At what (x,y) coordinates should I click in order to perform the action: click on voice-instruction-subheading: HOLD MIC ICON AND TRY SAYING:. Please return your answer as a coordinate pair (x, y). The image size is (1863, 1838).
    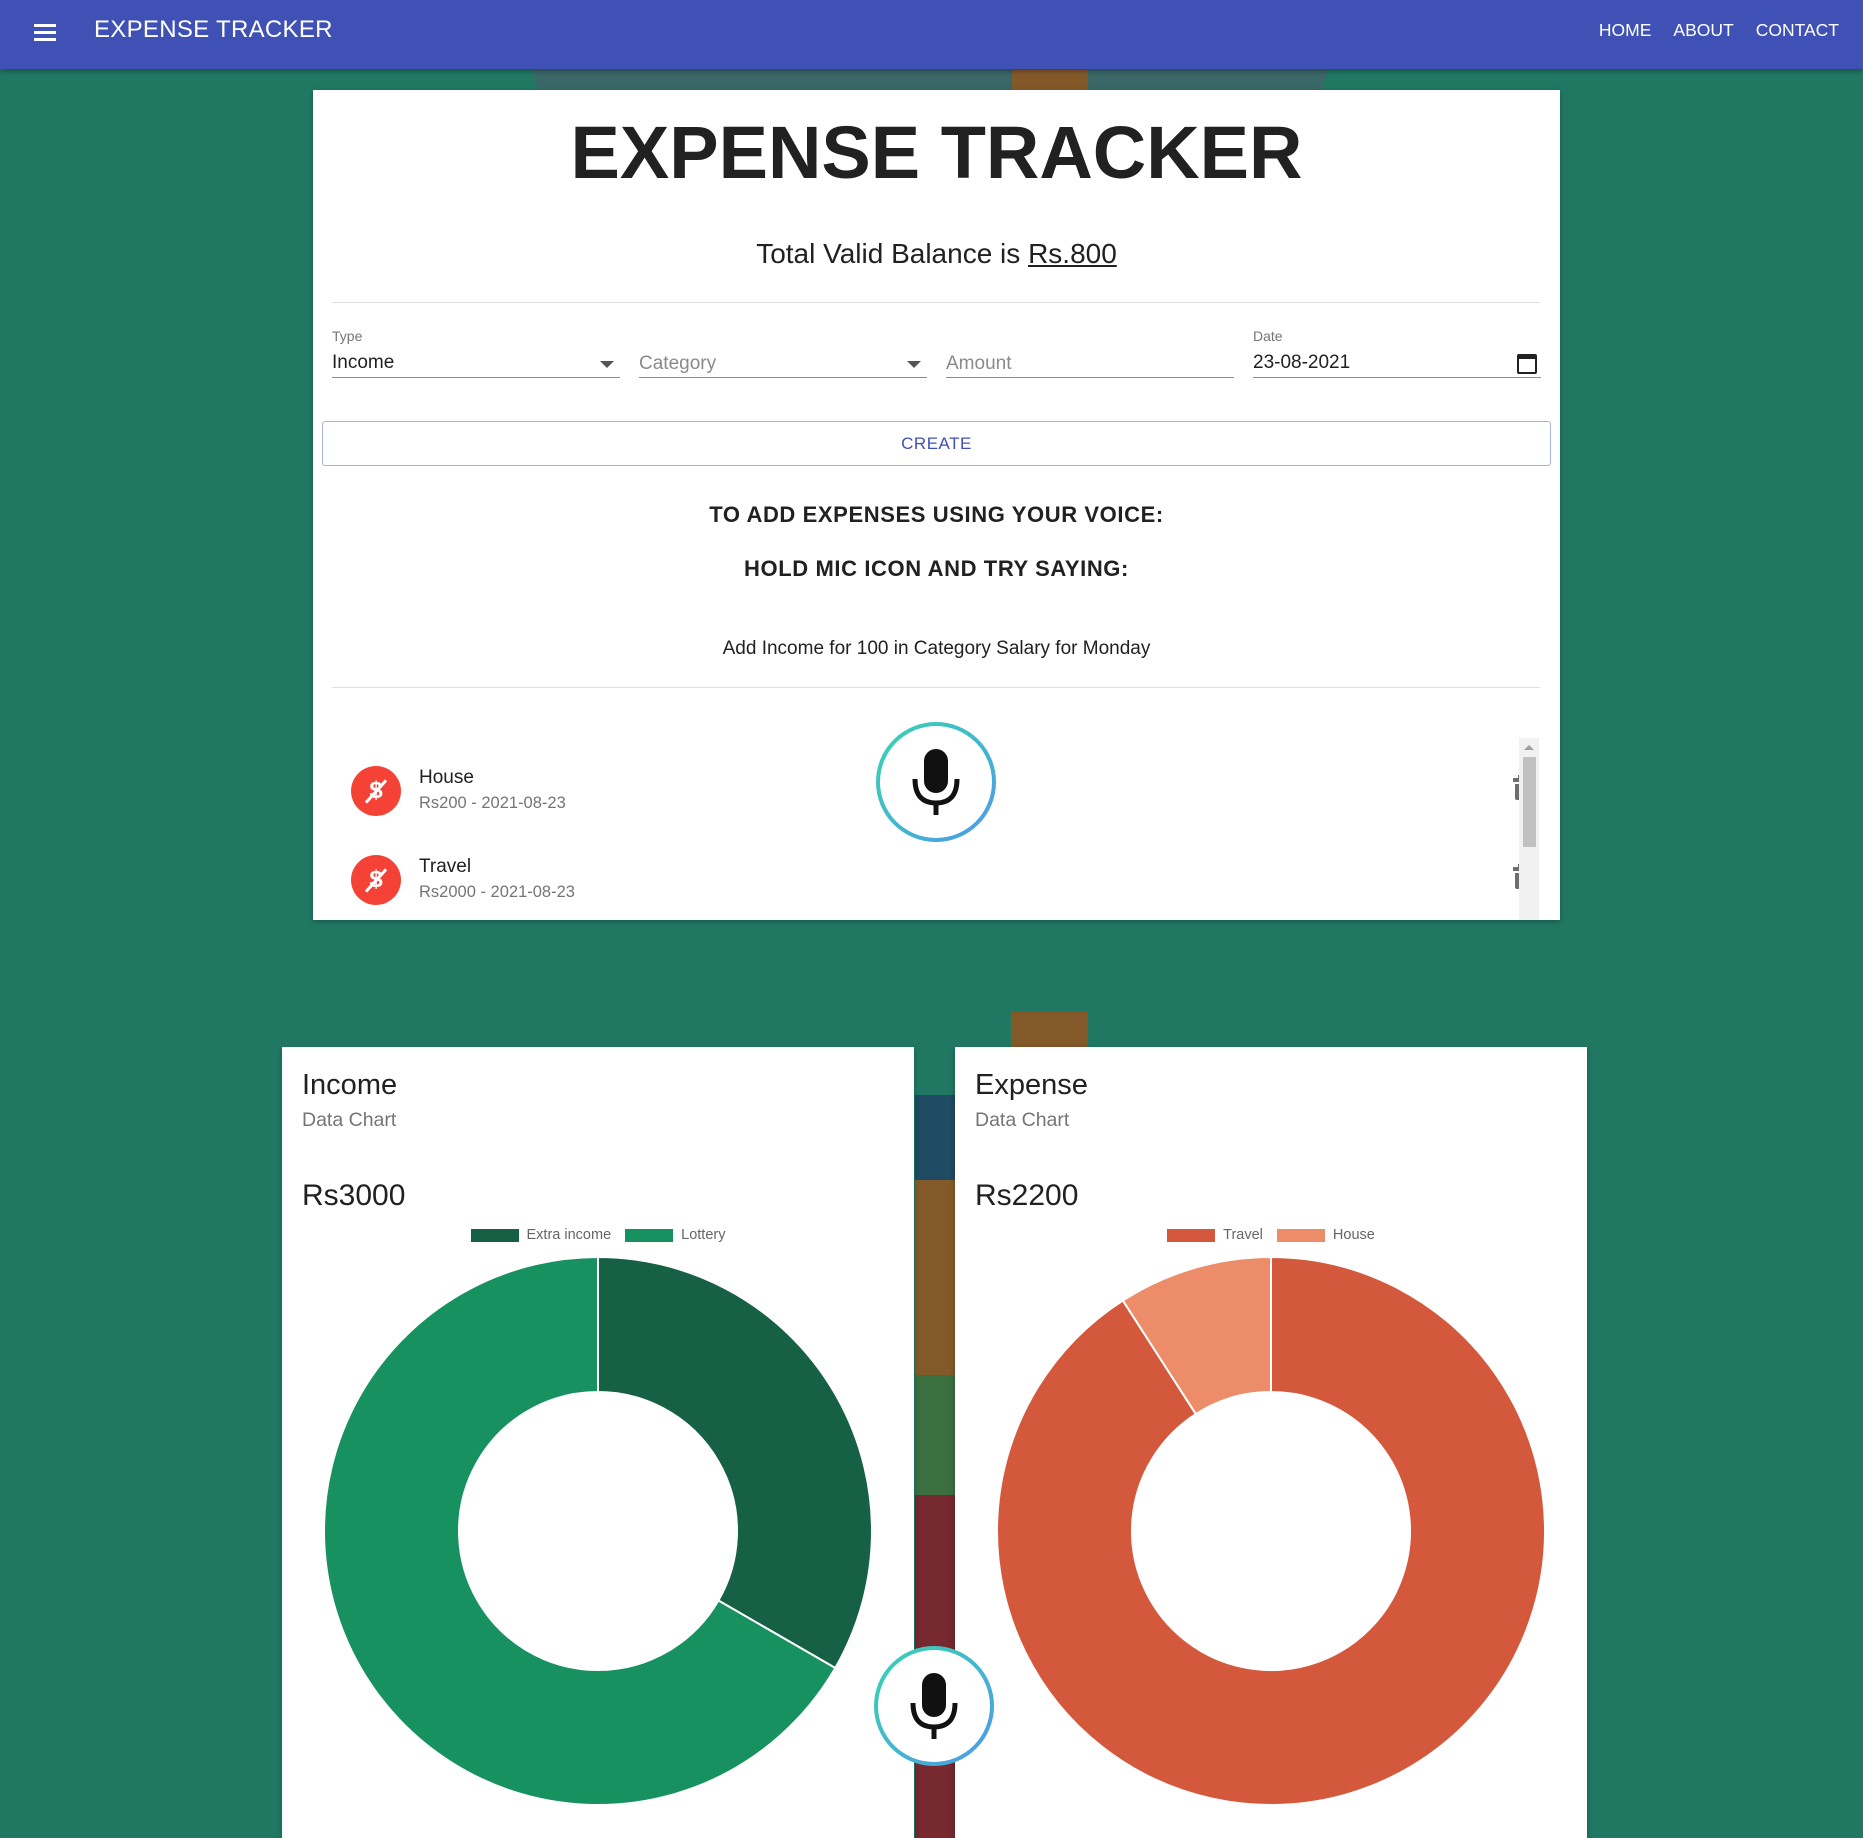
    Looking at the image, I should click on (936, 568).